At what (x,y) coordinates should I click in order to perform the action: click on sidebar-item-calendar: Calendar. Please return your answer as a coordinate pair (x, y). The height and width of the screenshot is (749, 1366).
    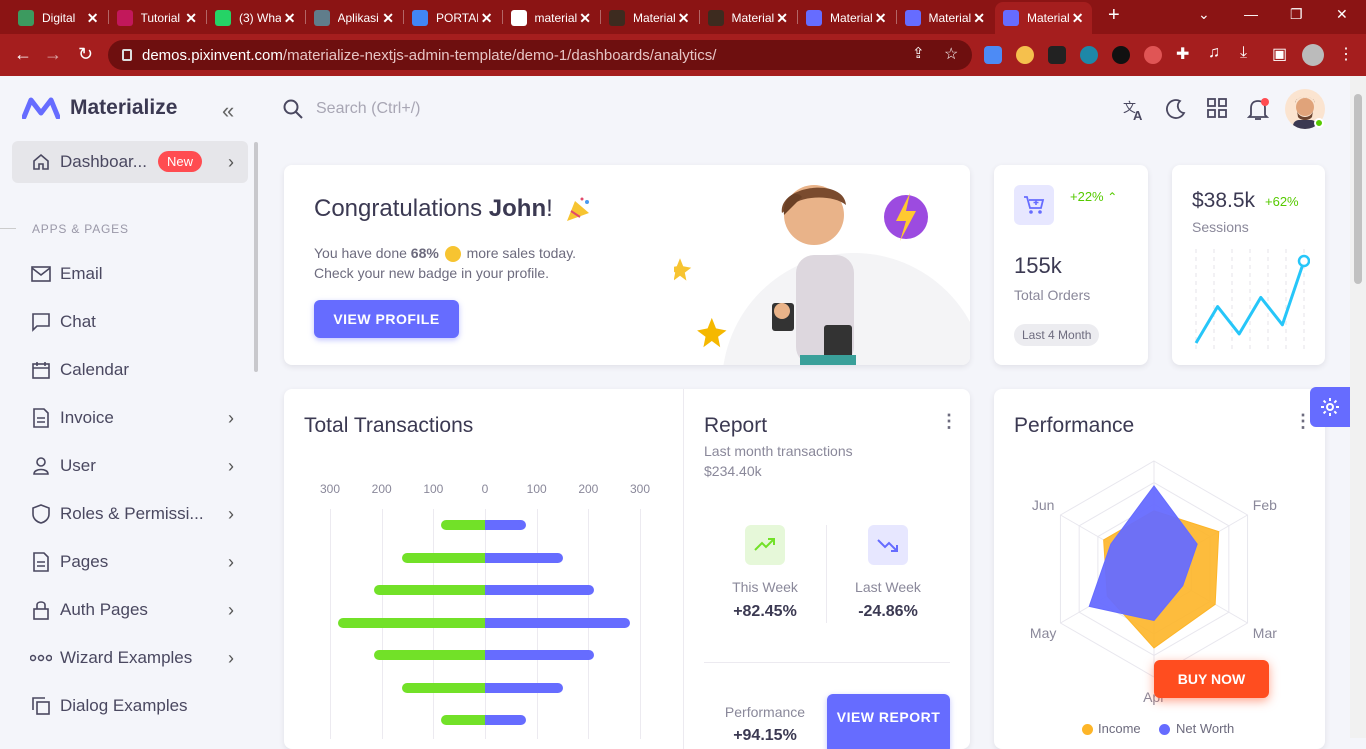
    Looking at the image, I should click on (130, 370).